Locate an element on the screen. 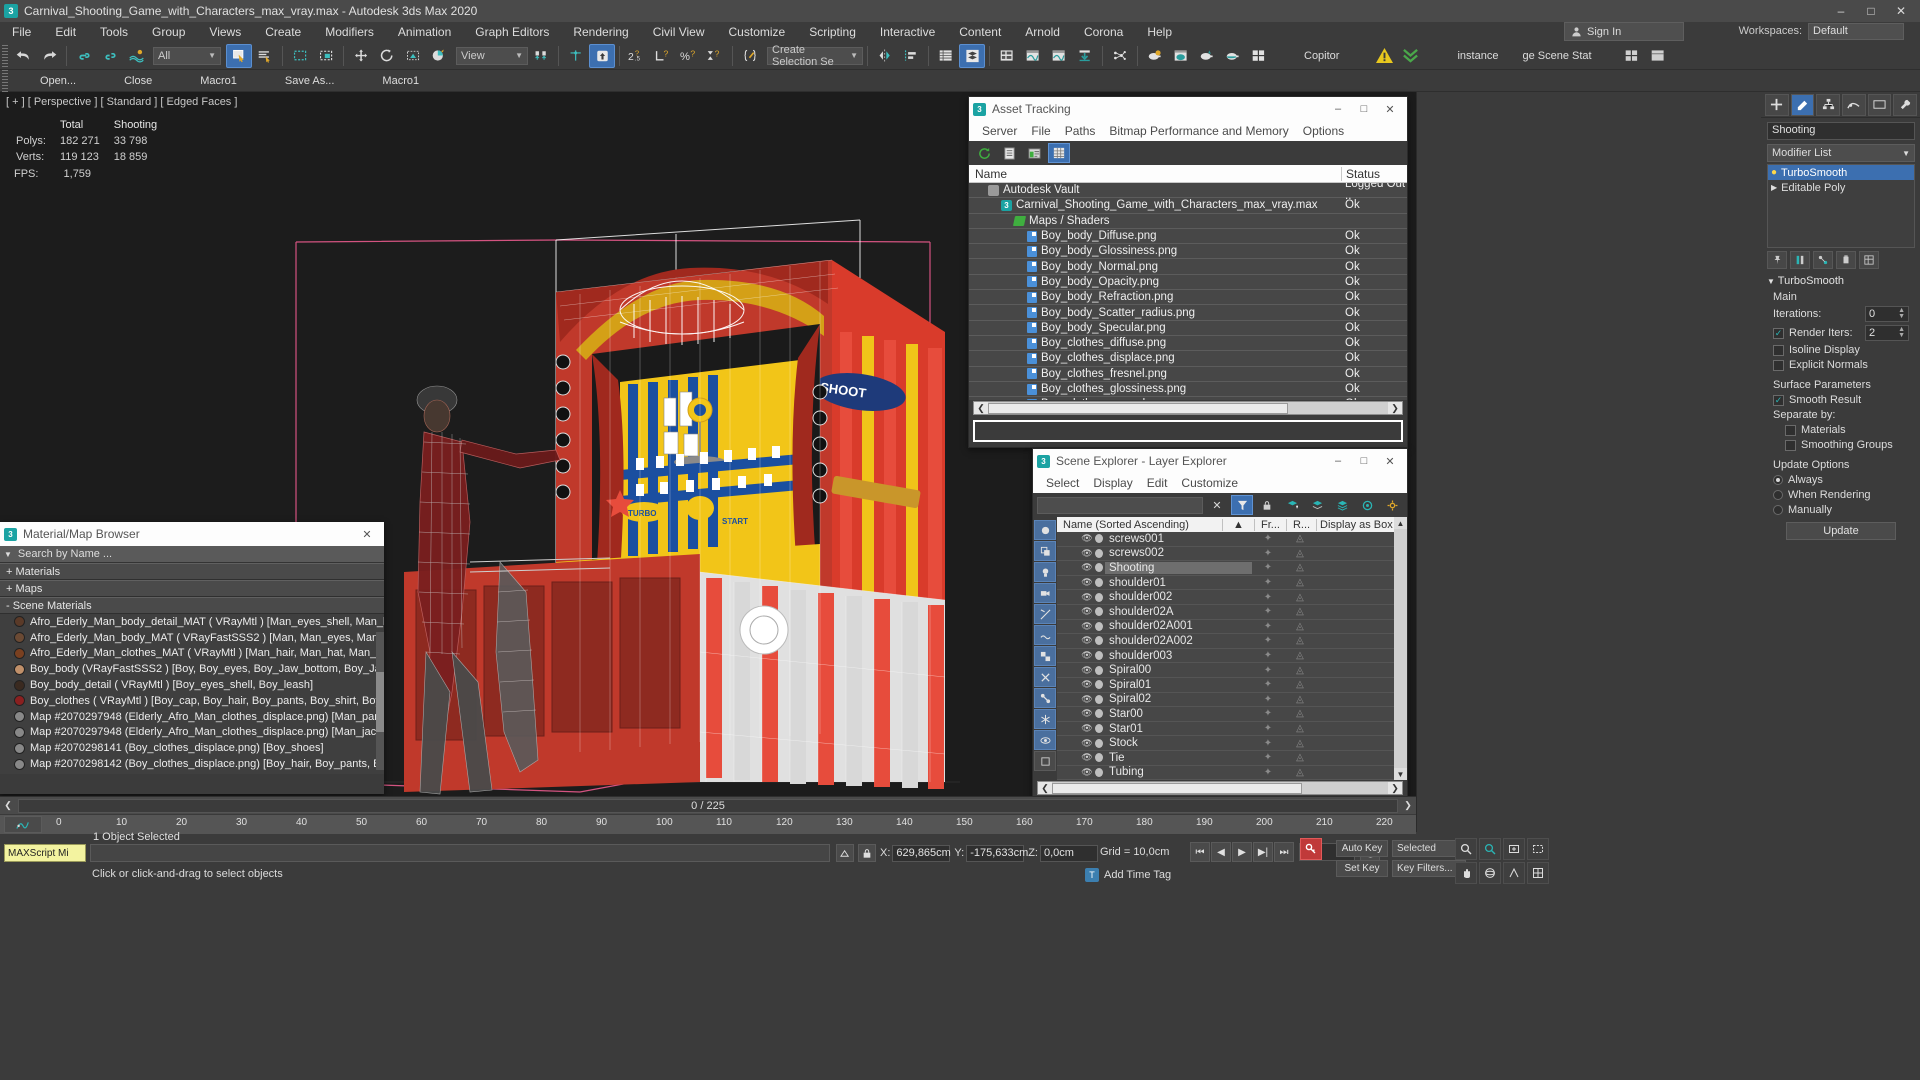  placement-icon is located at coordinates (439, 56).